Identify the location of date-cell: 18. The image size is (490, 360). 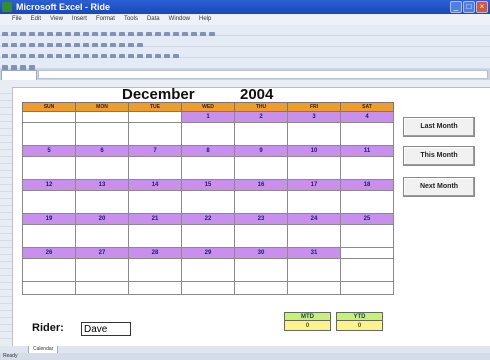
(367, 185).